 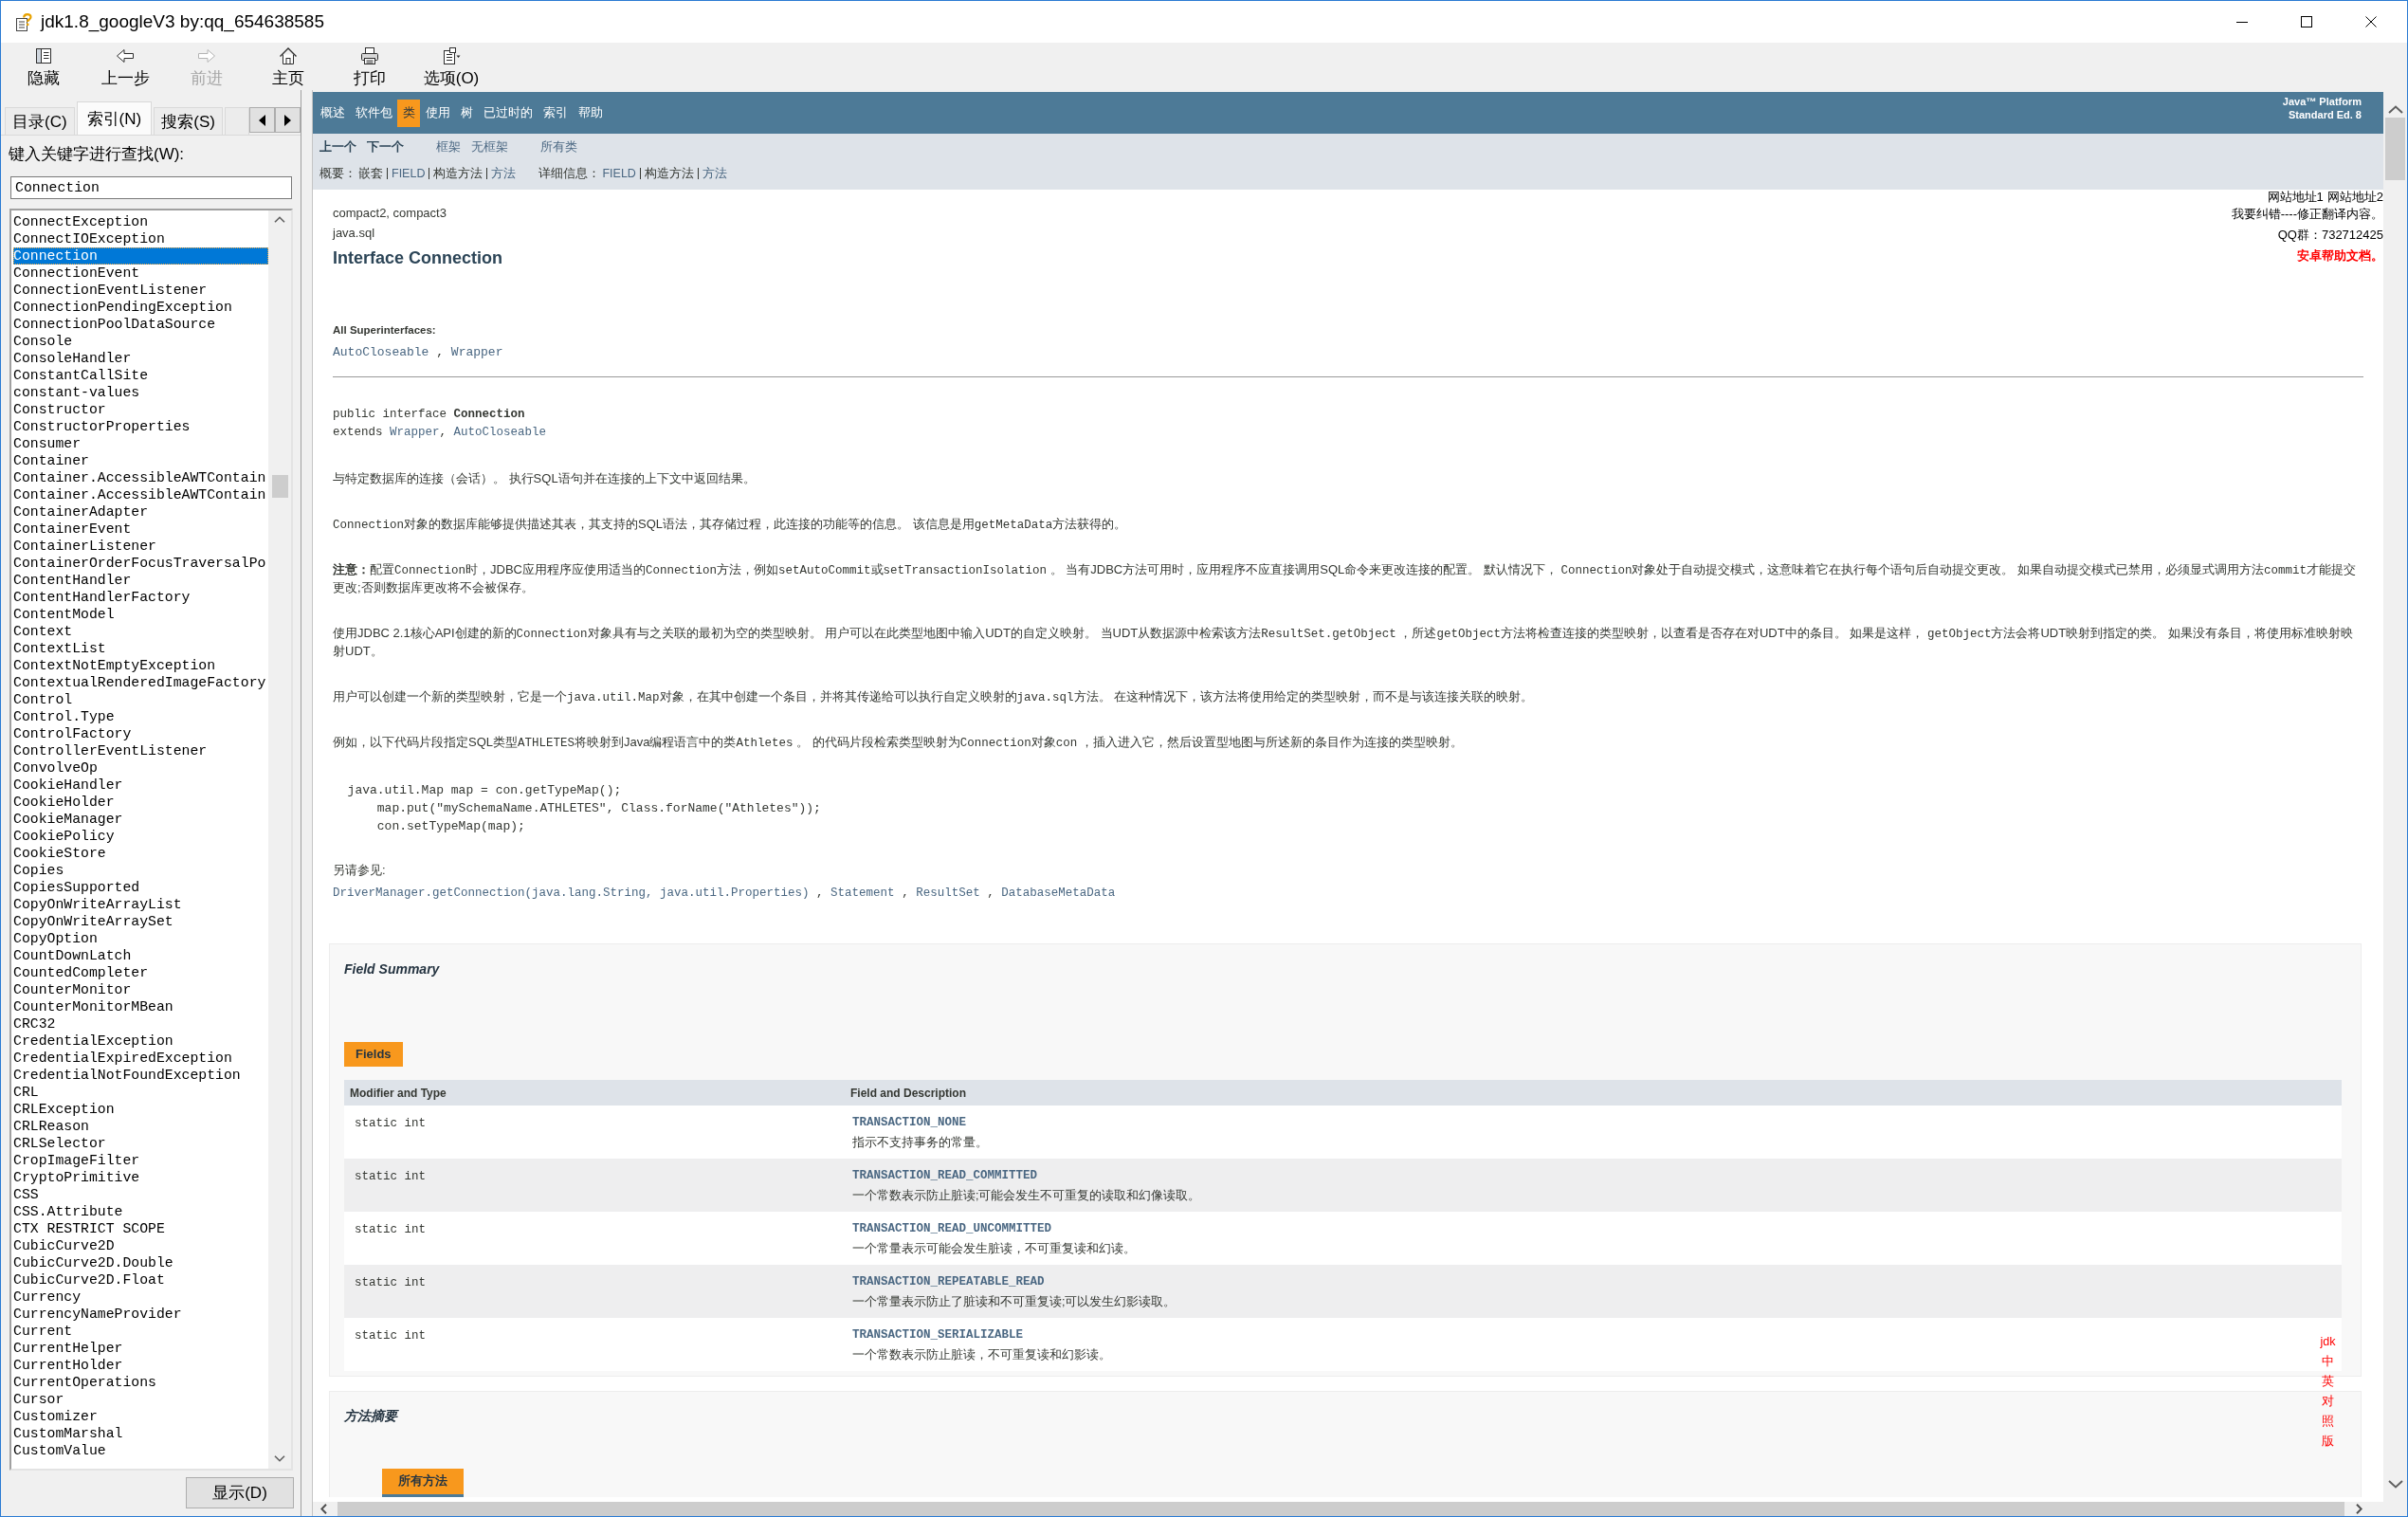 I want to click on list-item: CubicCurve2D, so click(x=140, y=1245).